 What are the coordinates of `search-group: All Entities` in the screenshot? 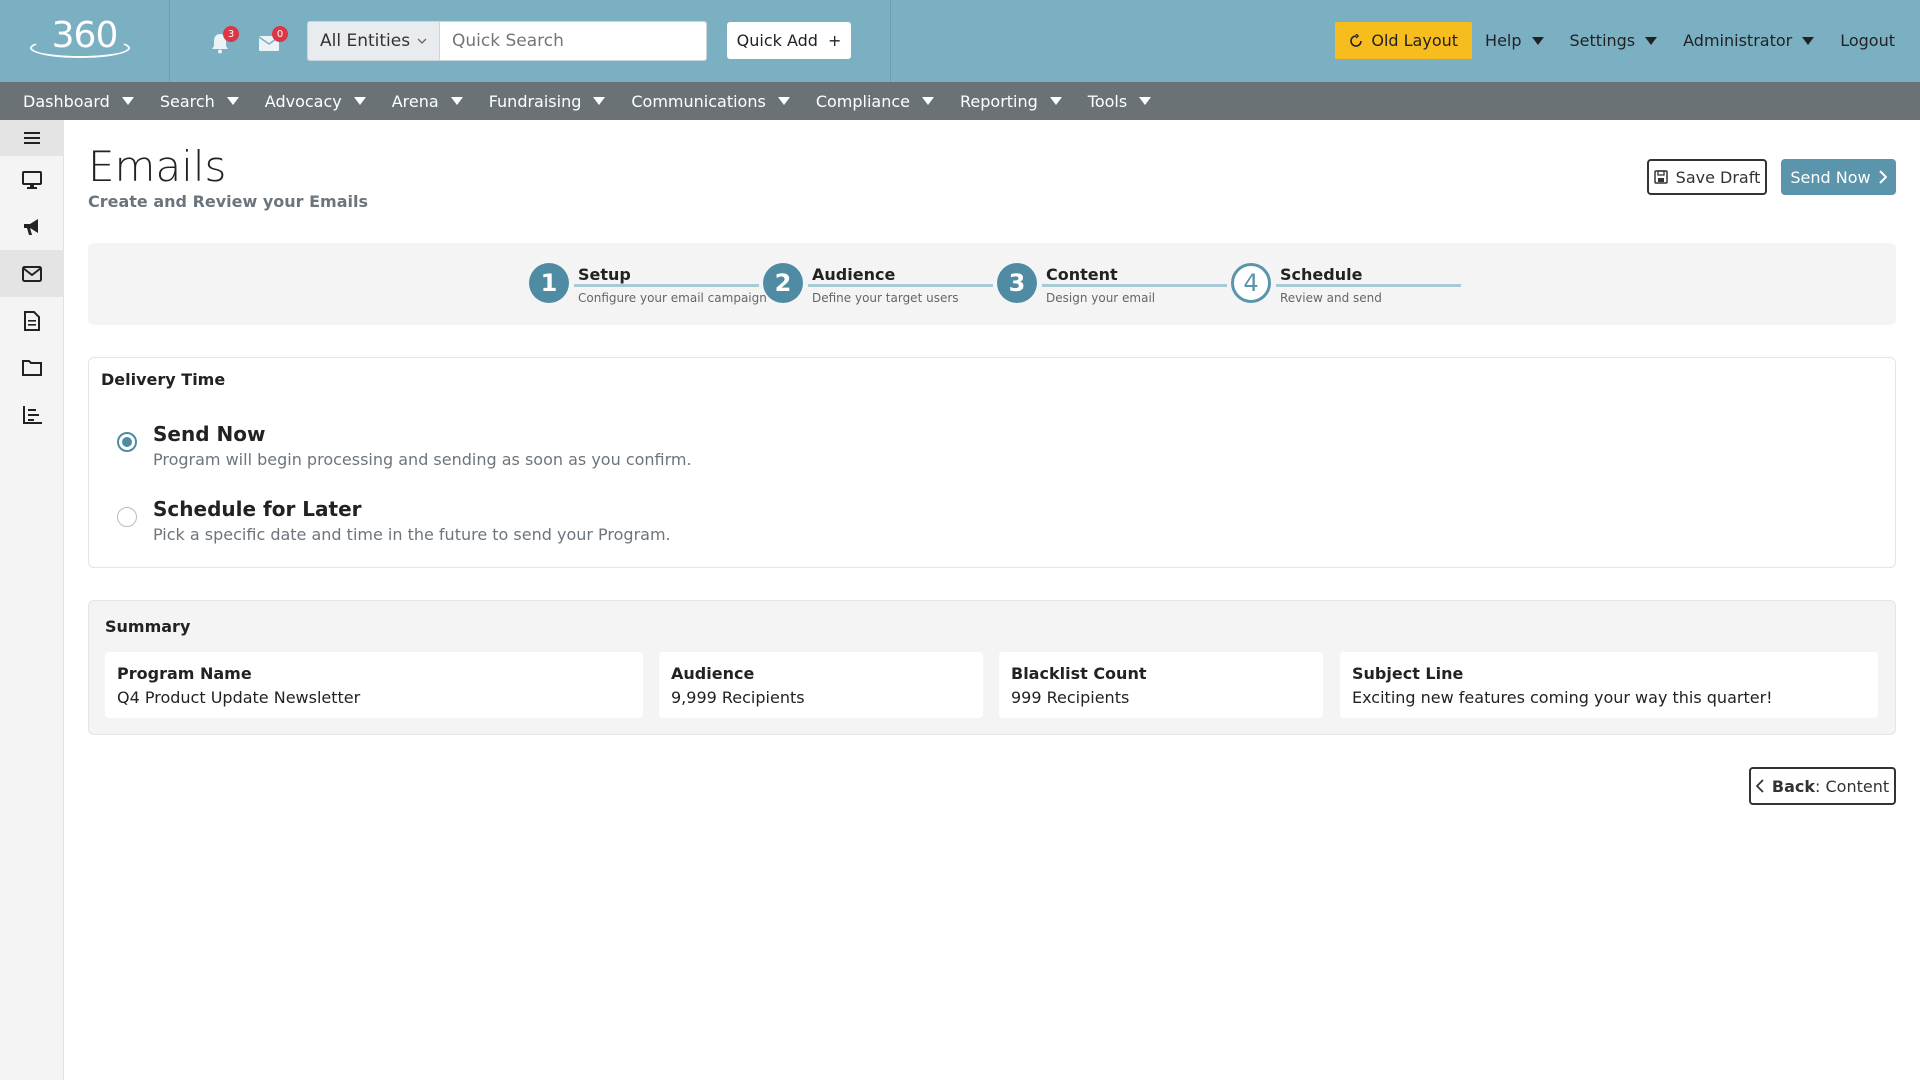 It's located at (507, 41).